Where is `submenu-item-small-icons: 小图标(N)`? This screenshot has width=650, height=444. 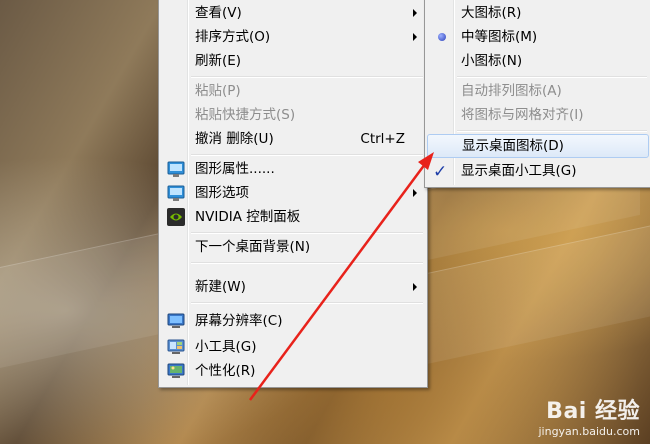 submenu-item-small-icons: 小图标(N) is located at coordinates (538, 61).